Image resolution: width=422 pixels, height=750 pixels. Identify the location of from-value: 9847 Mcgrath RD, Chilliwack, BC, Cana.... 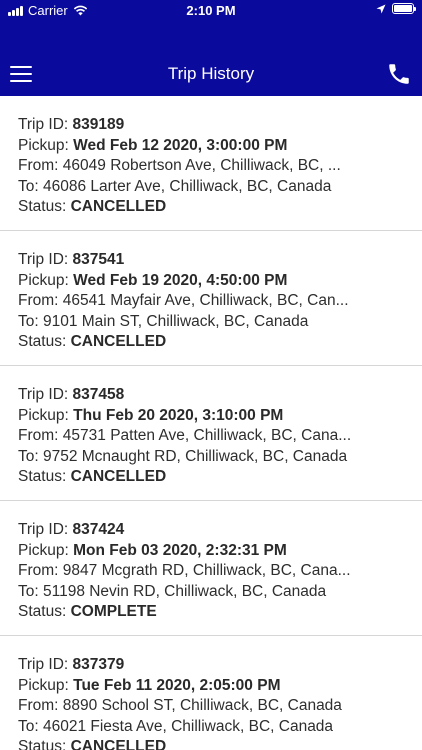
(206, 570).